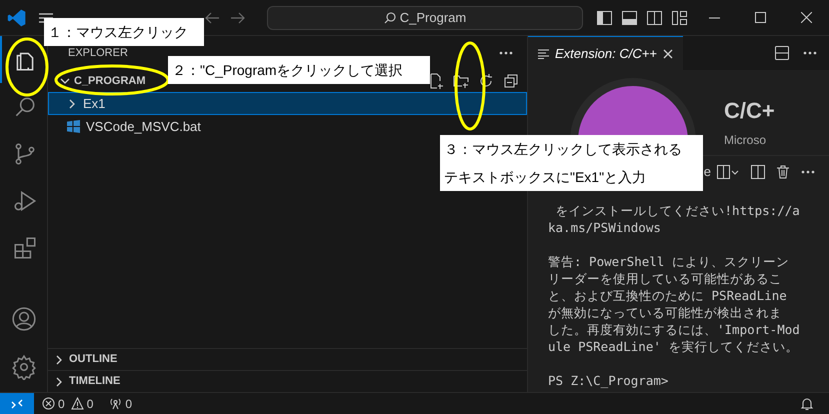 The image size is (829, 414). I want to click on antenna-icon, so click(115, 403).